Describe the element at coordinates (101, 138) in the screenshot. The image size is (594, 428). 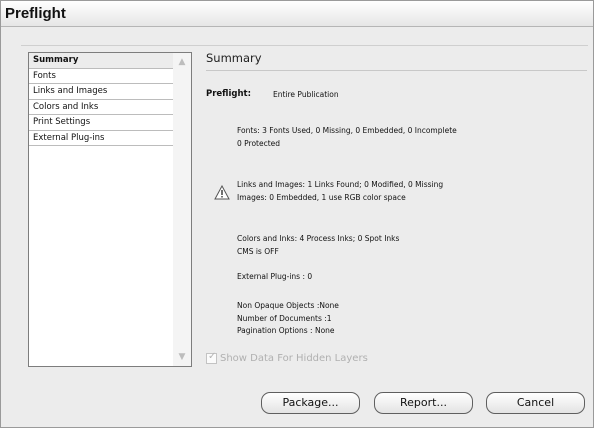
I see `sidebar-item-external-plugins: External Plug-ins` at that location.